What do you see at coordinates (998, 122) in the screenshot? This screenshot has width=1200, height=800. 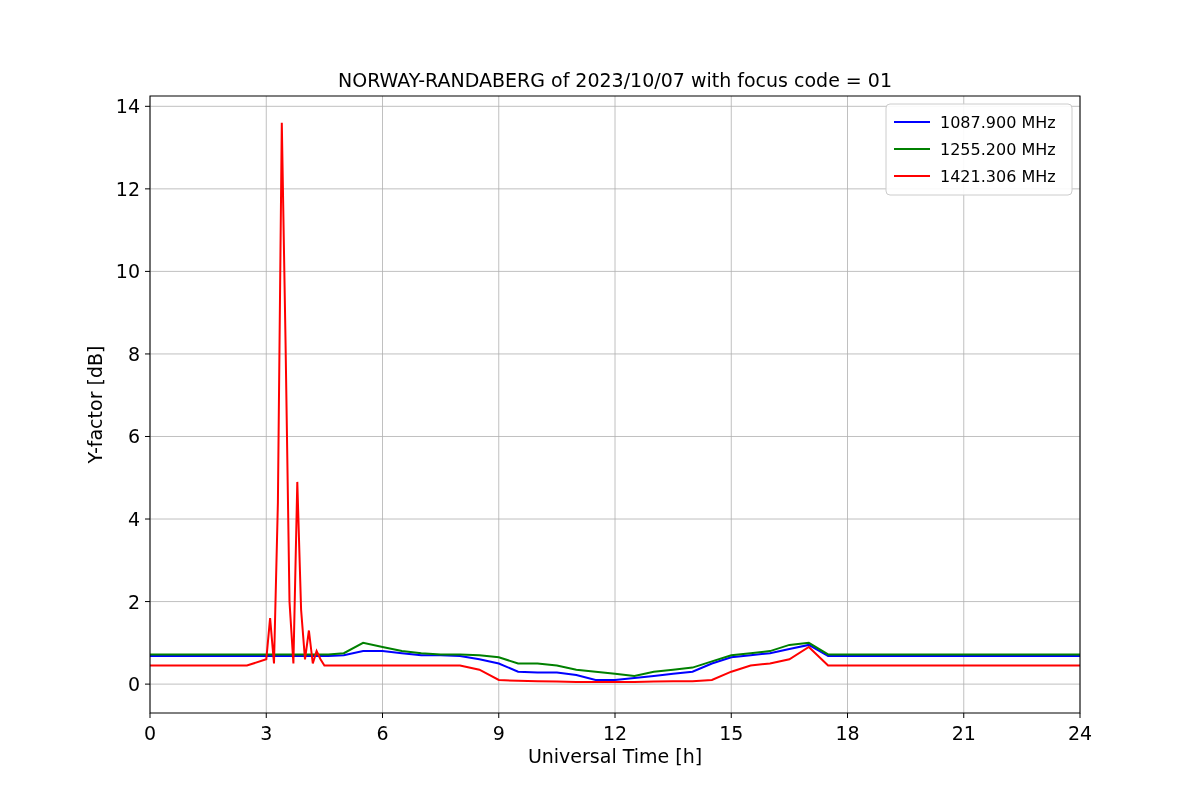 I see `legend-label: 1087.900 MHz` at bounding box center [998, 122].